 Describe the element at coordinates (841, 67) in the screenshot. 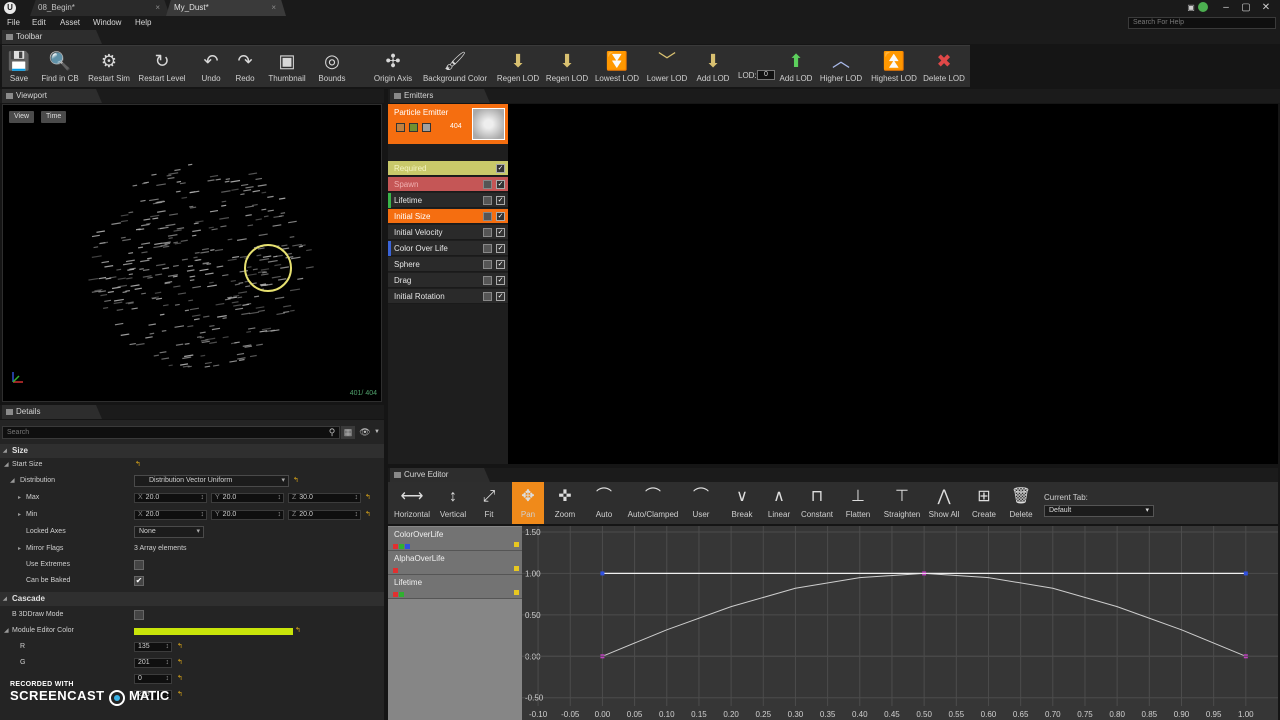

I see `toolbar-button-higher-lod: ︿ Higher LOD` at that location.